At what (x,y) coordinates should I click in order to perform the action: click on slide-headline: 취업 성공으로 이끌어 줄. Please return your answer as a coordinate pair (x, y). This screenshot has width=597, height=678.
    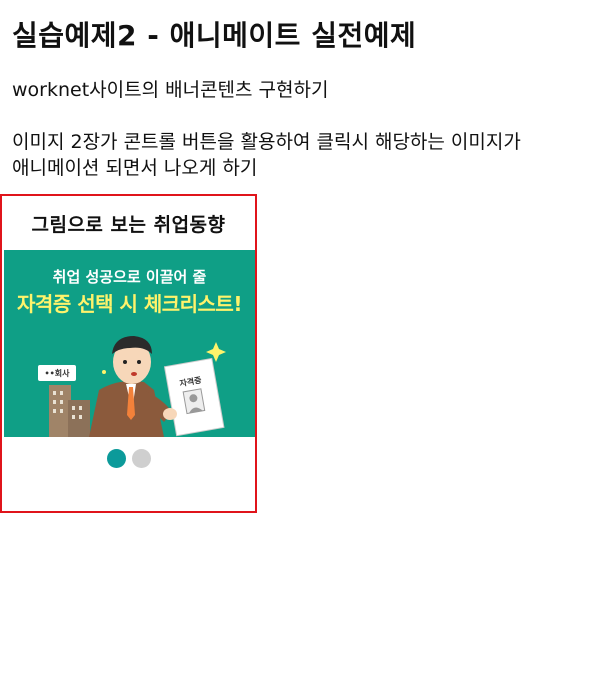
    Looking at the image, I should click on (129, 277).